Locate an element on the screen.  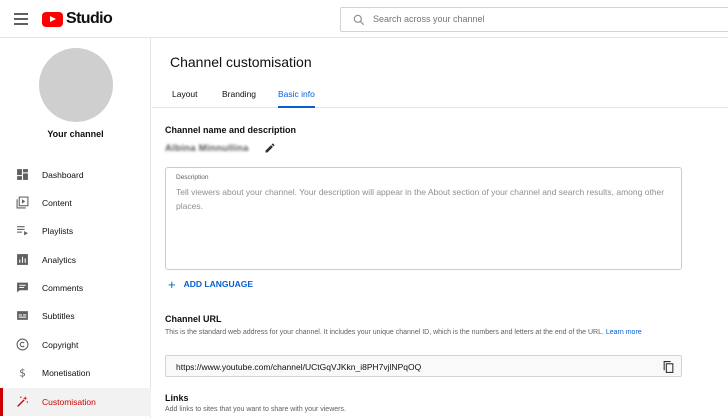
sidebar-item-label: Content is located at coordinates (57, 203).